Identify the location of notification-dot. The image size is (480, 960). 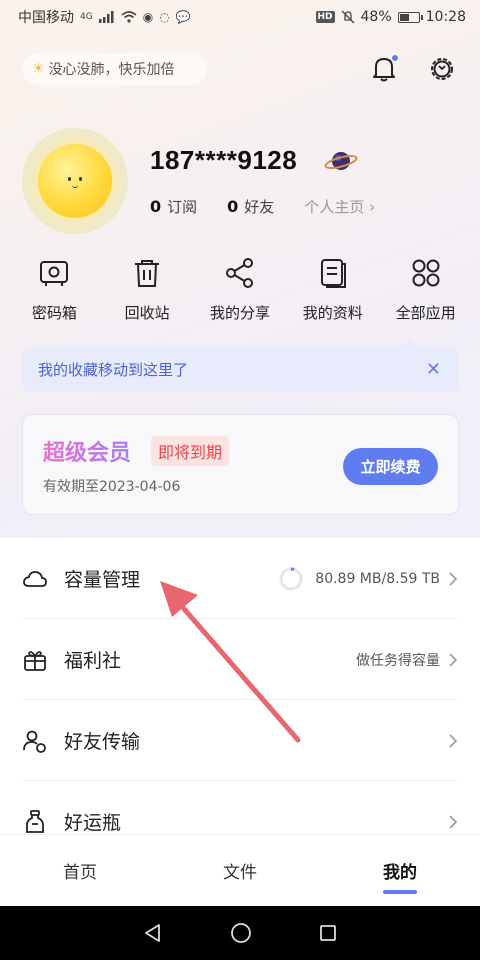
(395, 58).